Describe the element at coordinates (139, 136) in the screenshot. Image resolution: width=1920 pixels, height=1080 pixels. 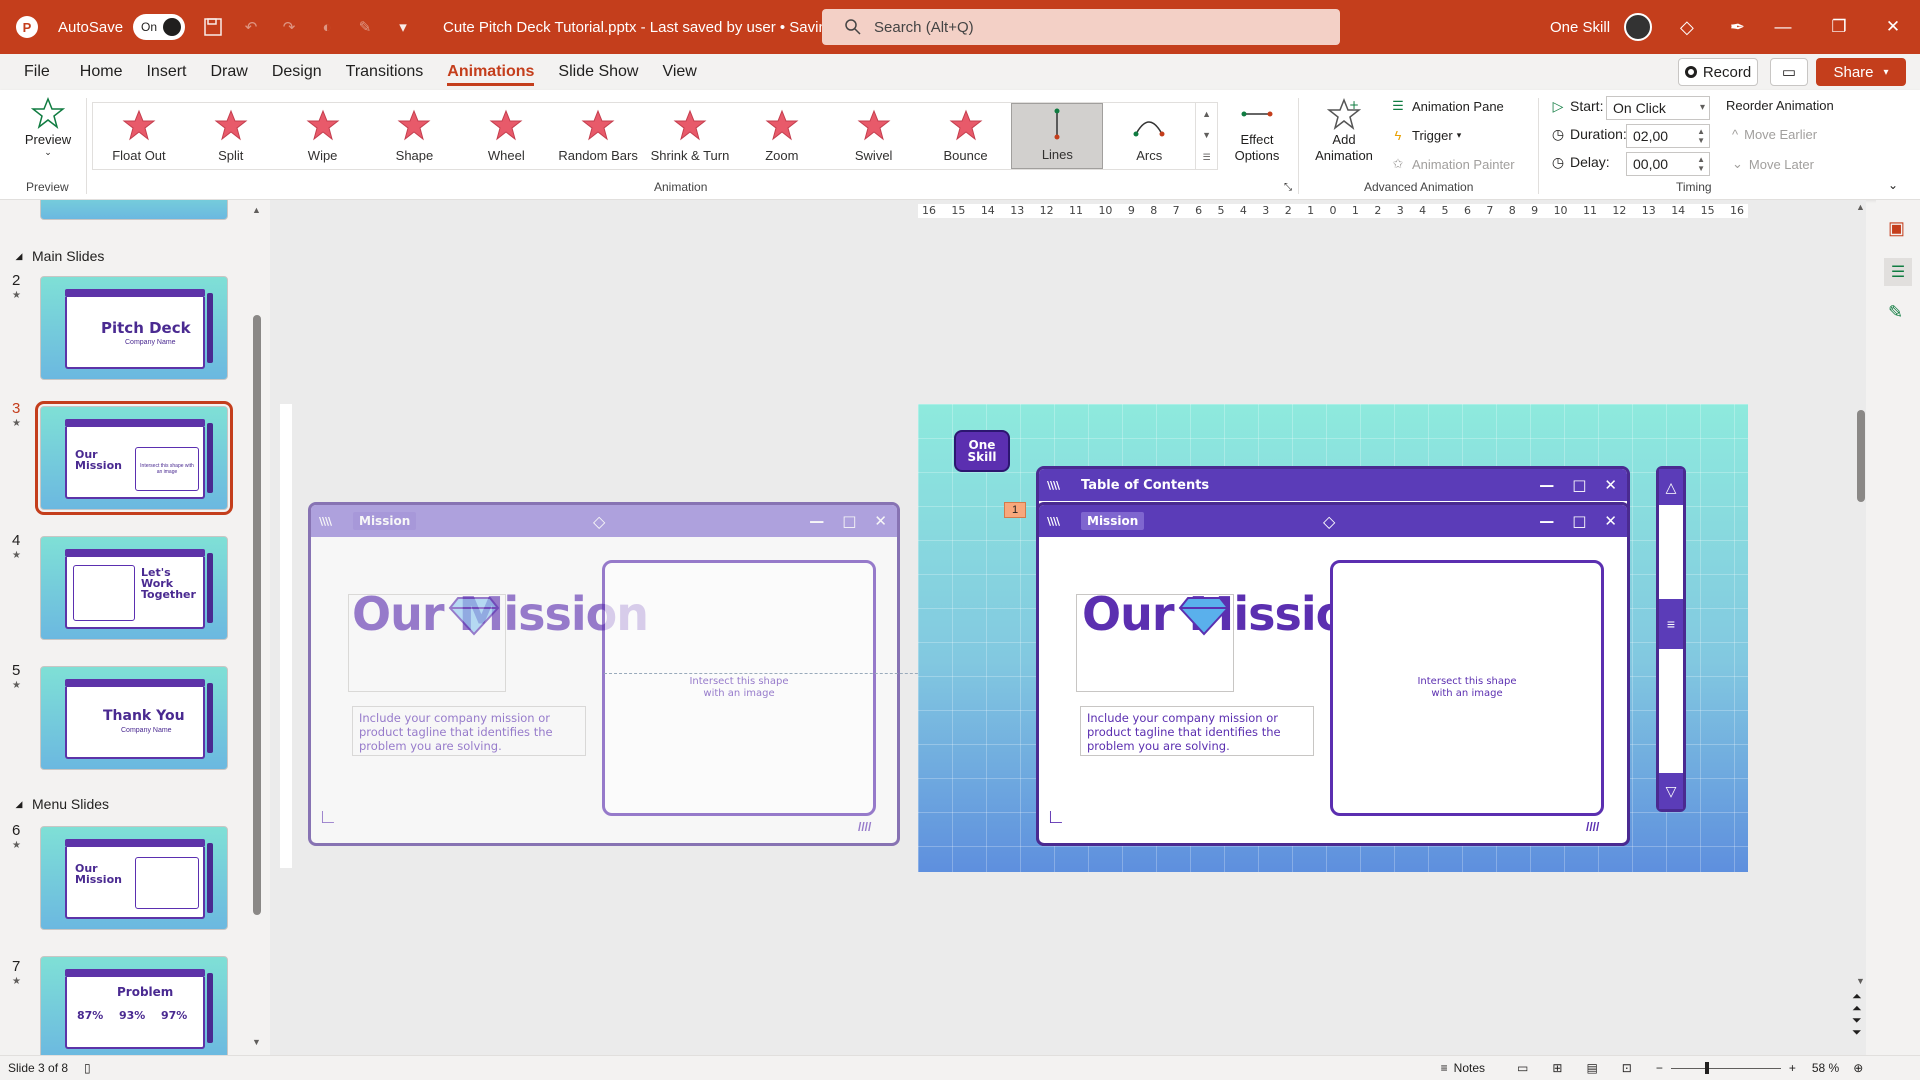
I see `animation-float-out: Float Out` at that location.